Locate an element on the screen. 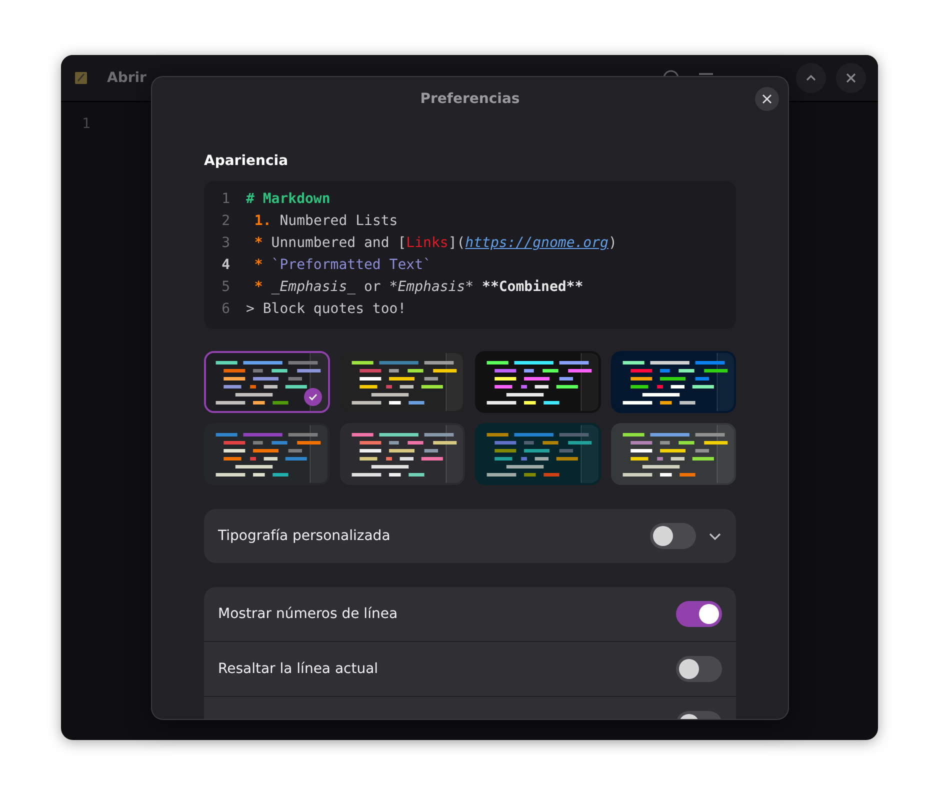 Image resolution: width=939 pixels, height=808 pixels. code-line: 1. Numbered Lists is located at coordinates (325, 221).